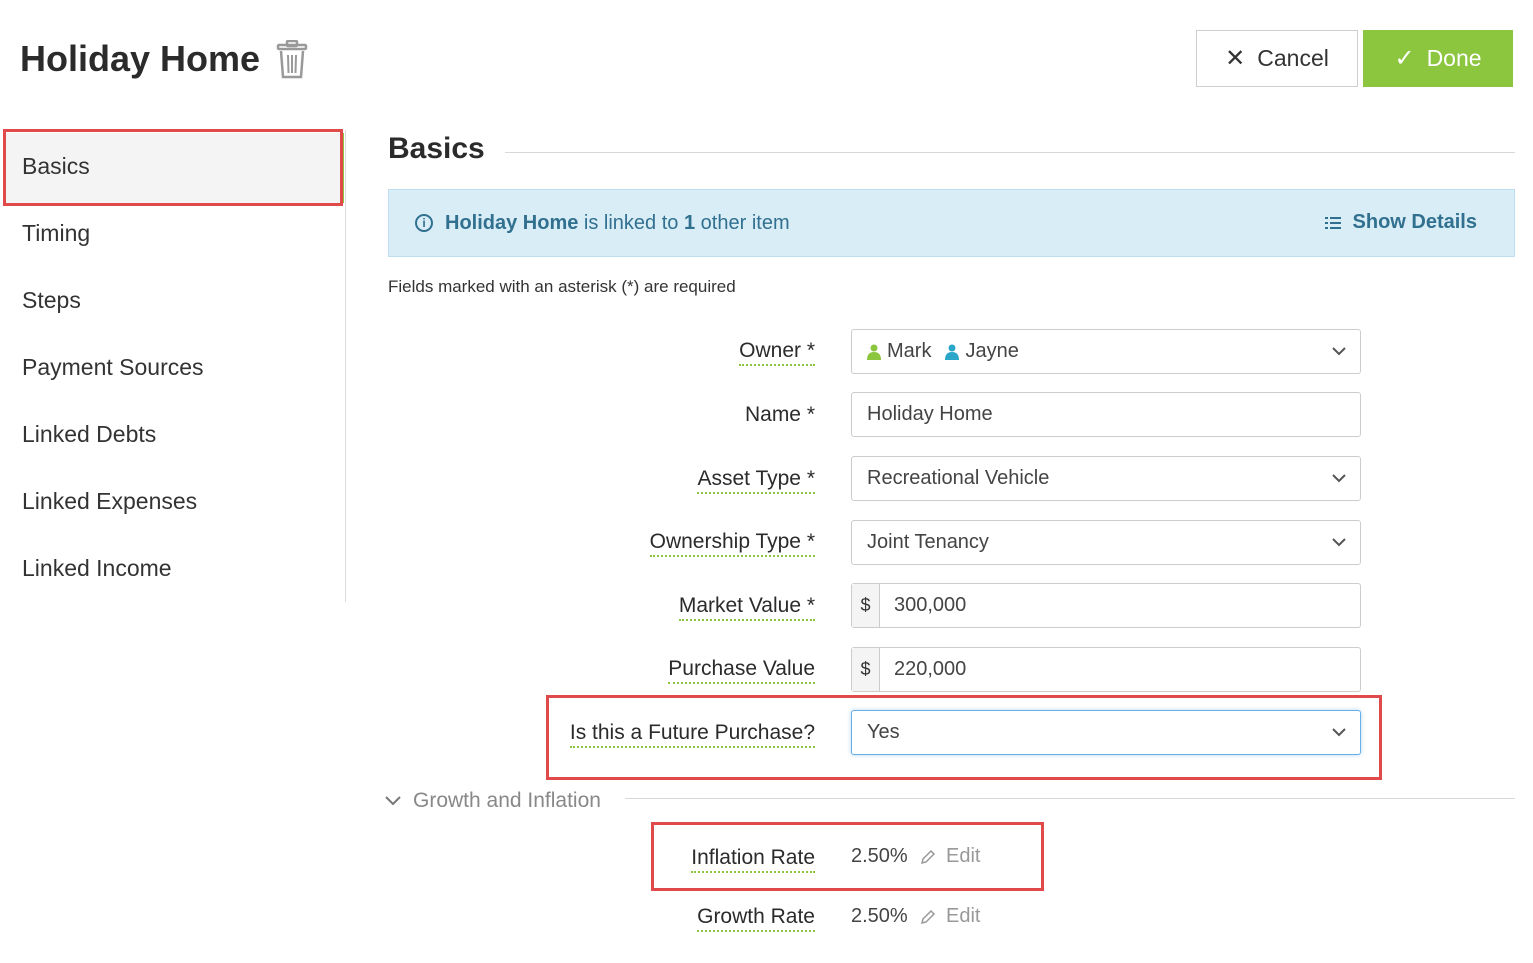 This screenshot has width=1533, height=963. Describe the element at coordinates (689, 222) in the screenshot. I see `info-count: 1` at that location.